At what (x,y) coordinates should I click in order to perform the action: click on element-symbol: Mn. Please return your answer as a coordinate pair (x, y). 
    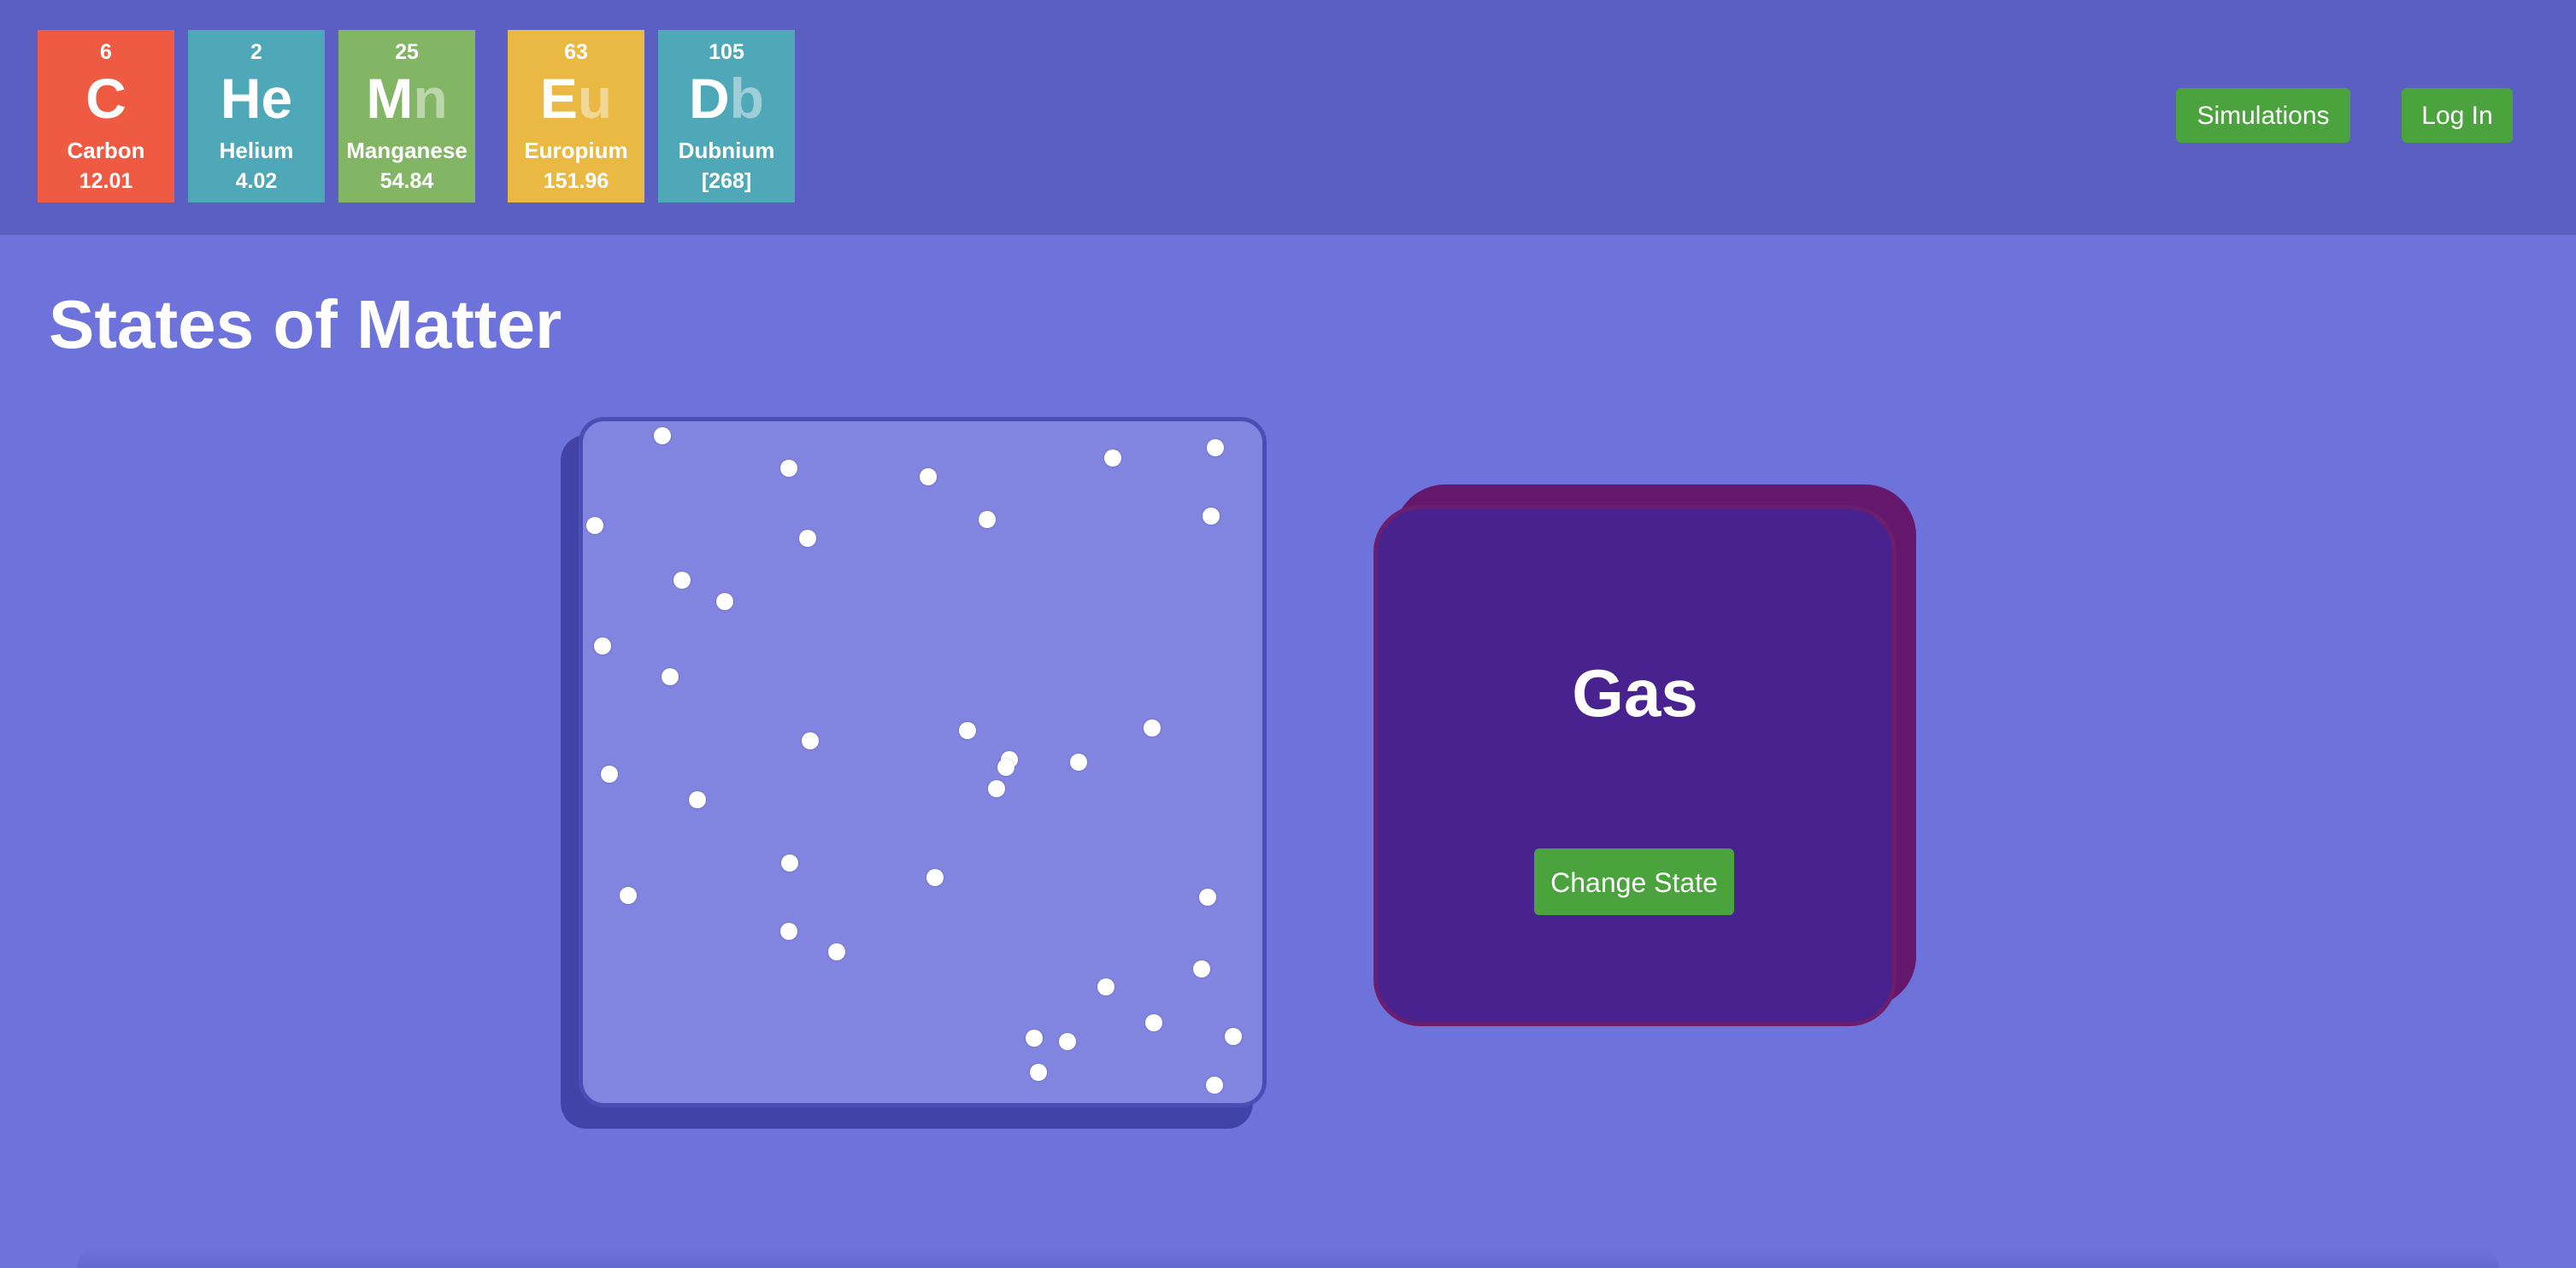
    Looking at the image, I should click on (407, 98).